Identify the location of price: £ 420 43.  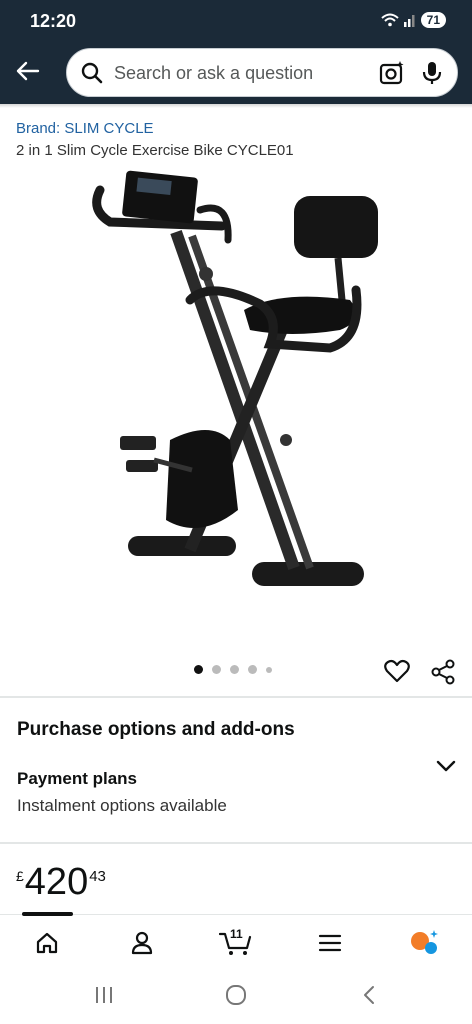
(61, 882).